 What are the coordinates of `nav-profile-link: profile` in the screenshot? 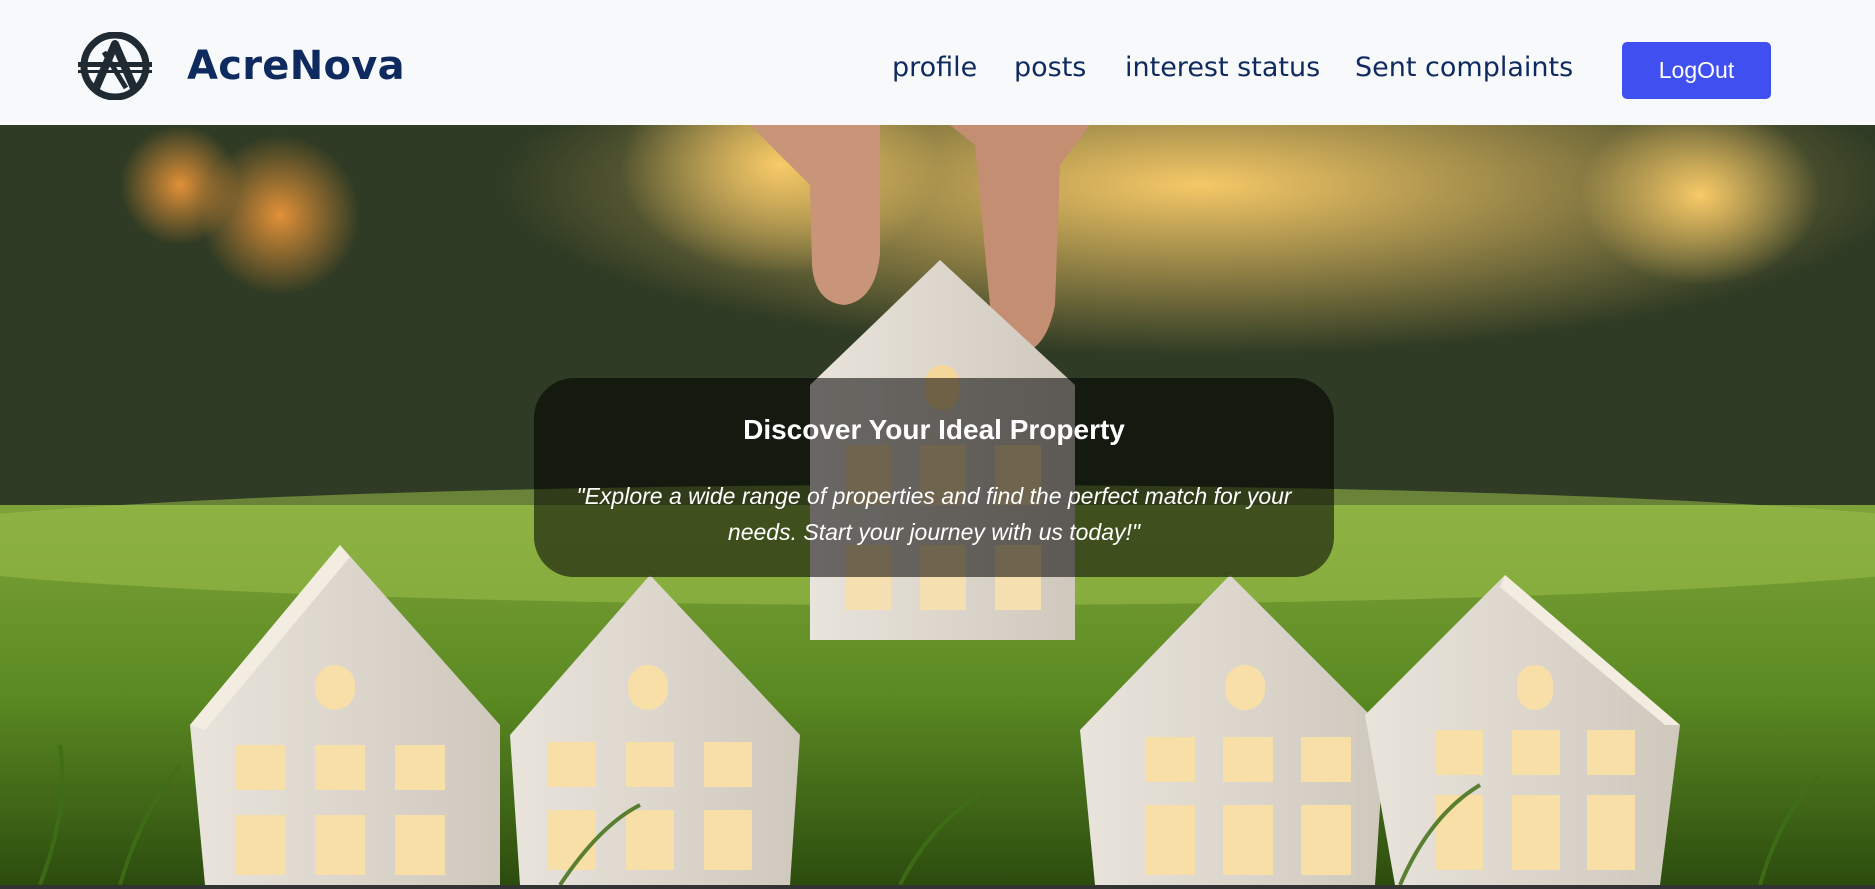 It's located at (934, 67).